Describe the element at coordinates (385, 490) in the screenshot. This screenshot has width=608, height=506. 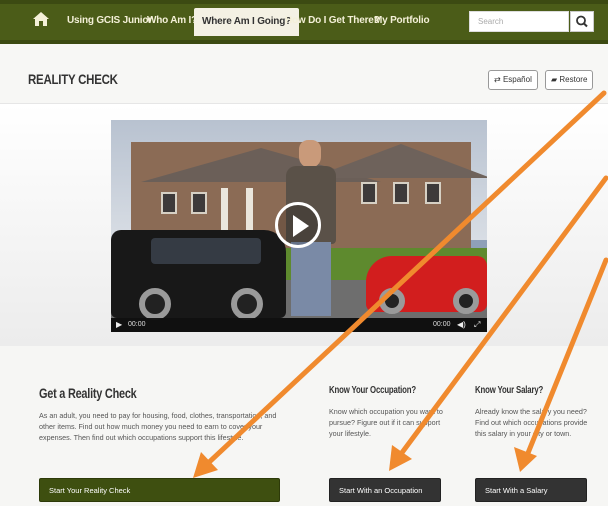
I see `start-with-occupation-button: Start With an Occupation` at that location.